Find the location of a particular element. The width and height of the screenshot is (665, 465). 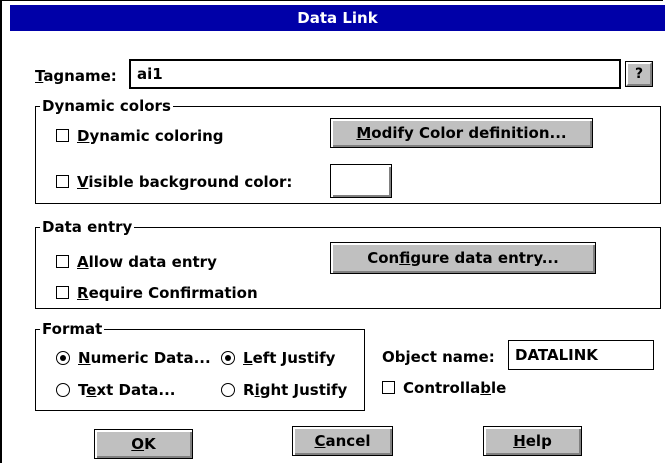

background-color-swatch is located at coordinates (361, 181).